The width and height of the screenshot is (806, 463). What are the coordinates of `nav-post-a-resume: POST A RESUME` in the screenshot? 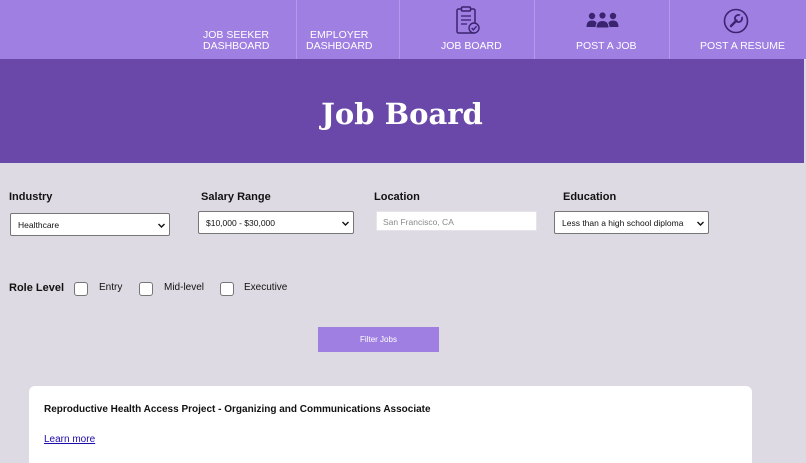 It's located at (737, 29).